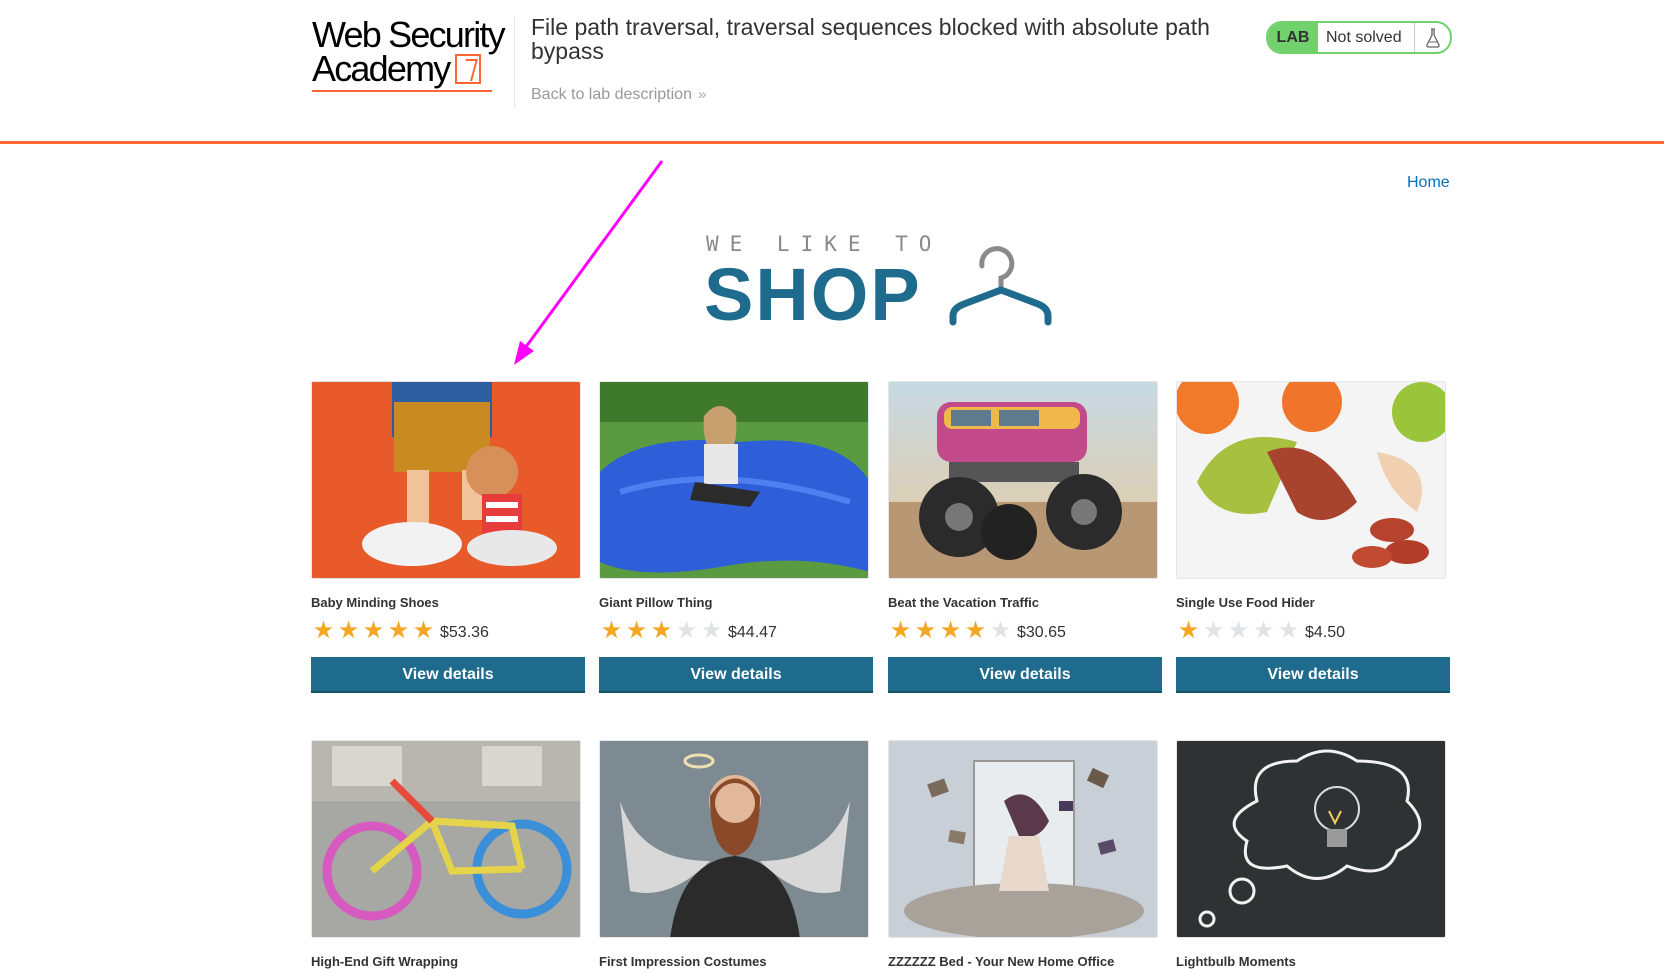 The image size is (1664, 972). Describe the element at coordinates (385, 961) in the screenshot. I see `product-name: High-End Gift Wrapping` at that location.